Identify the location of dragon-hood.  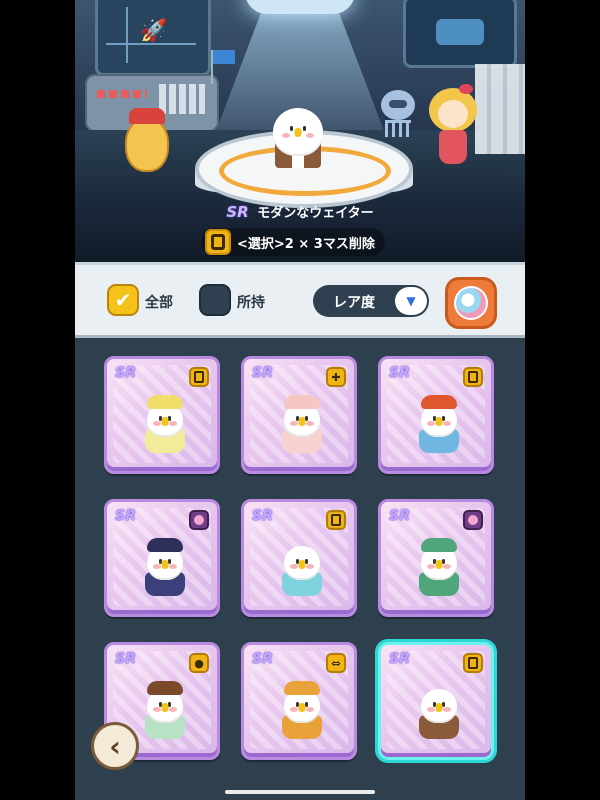
(439, 545).